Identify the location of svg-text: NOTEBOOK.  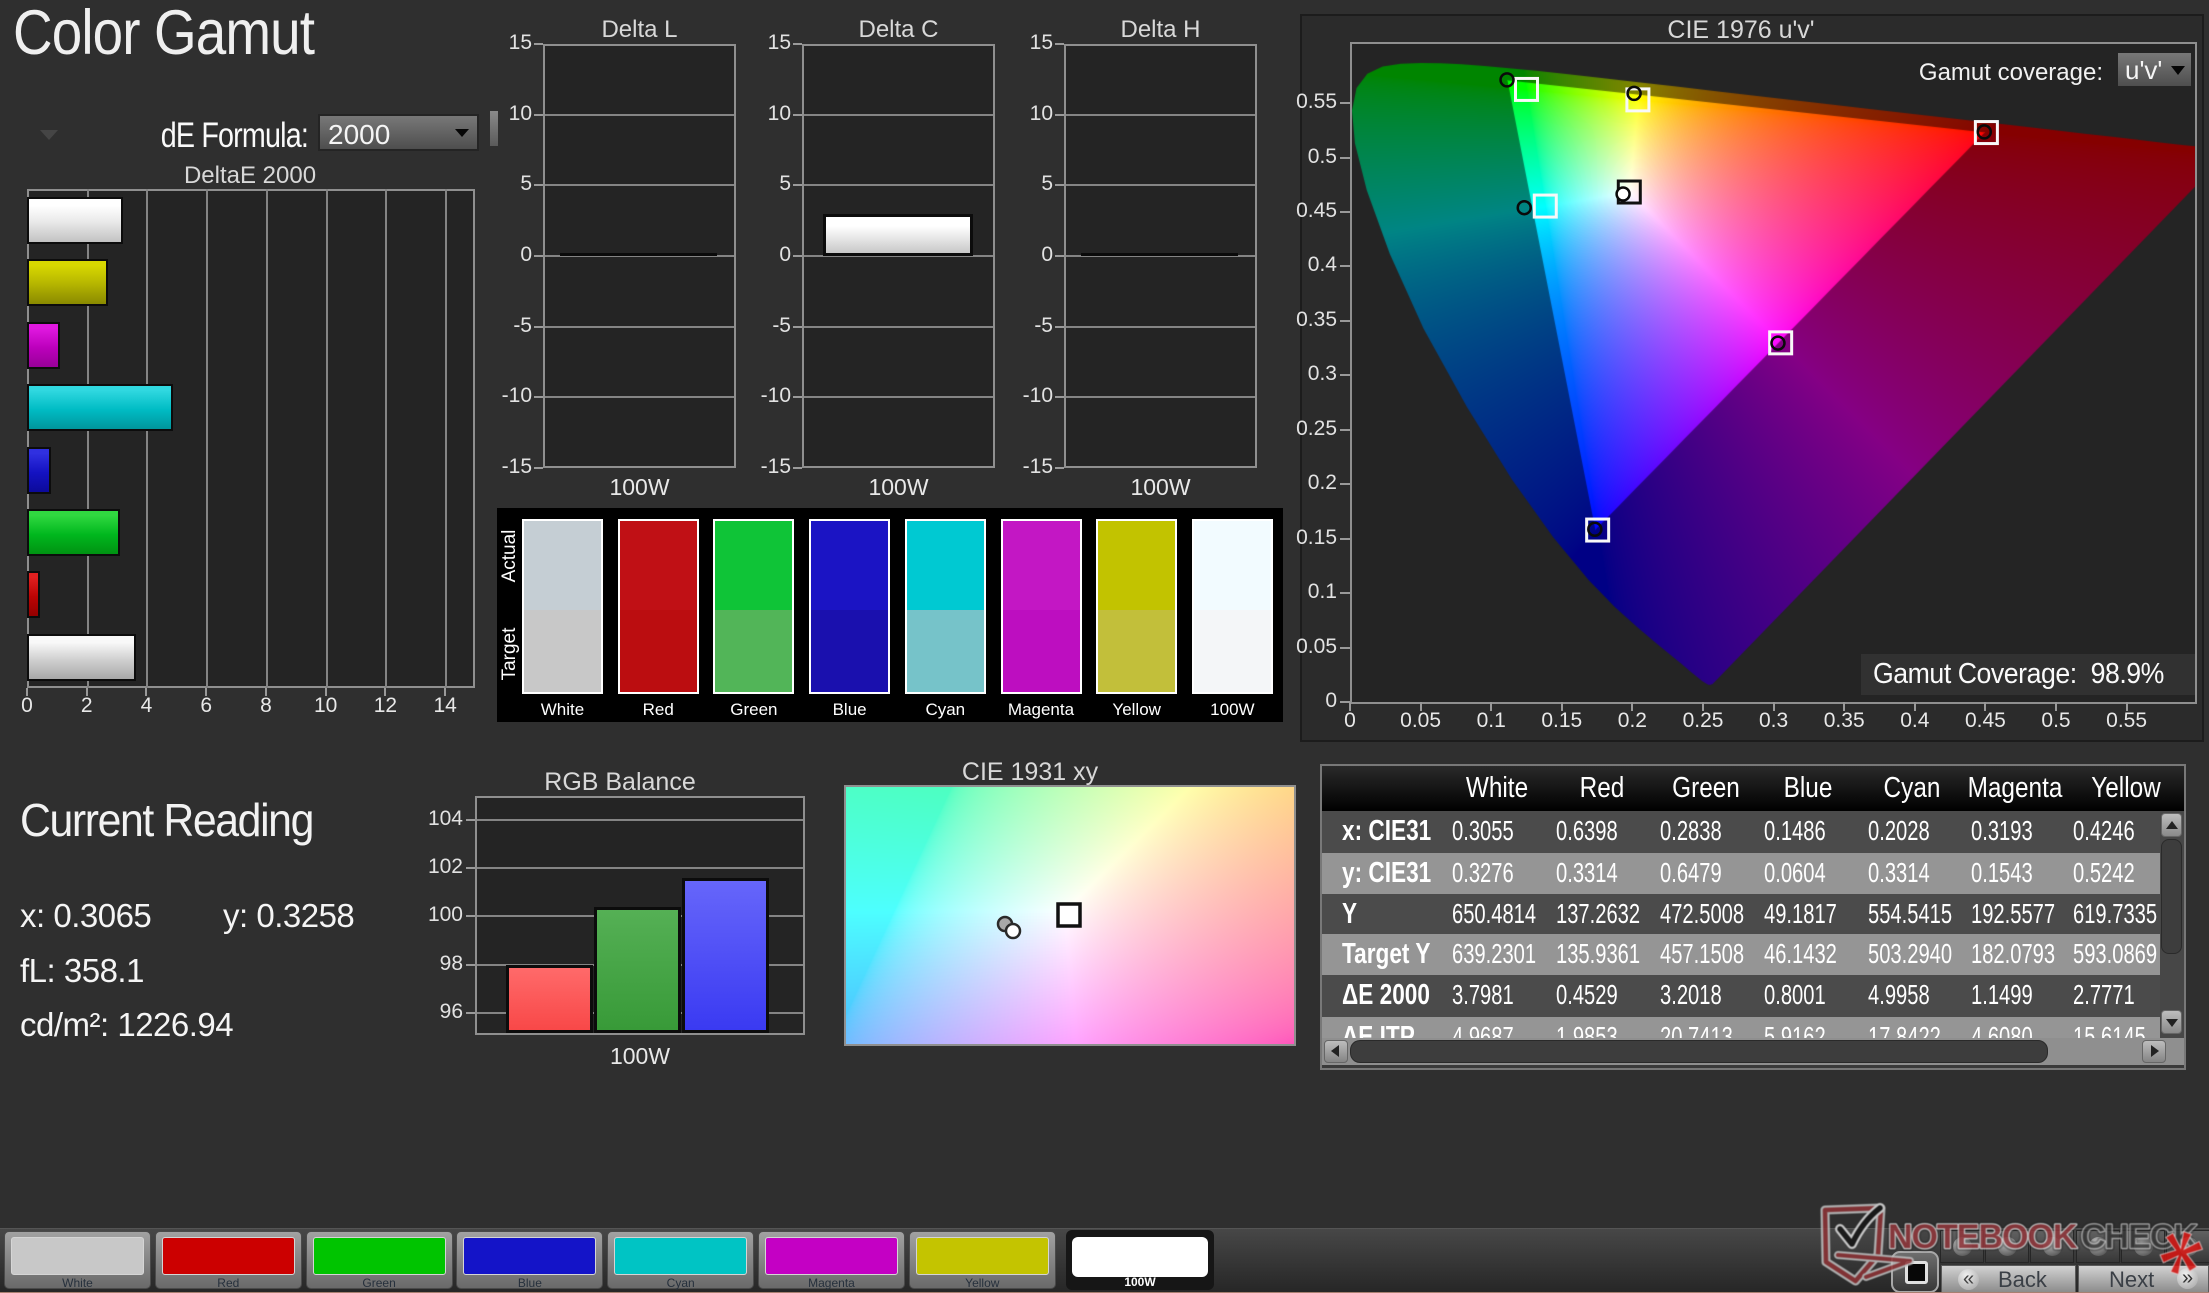
(1983, 1237).